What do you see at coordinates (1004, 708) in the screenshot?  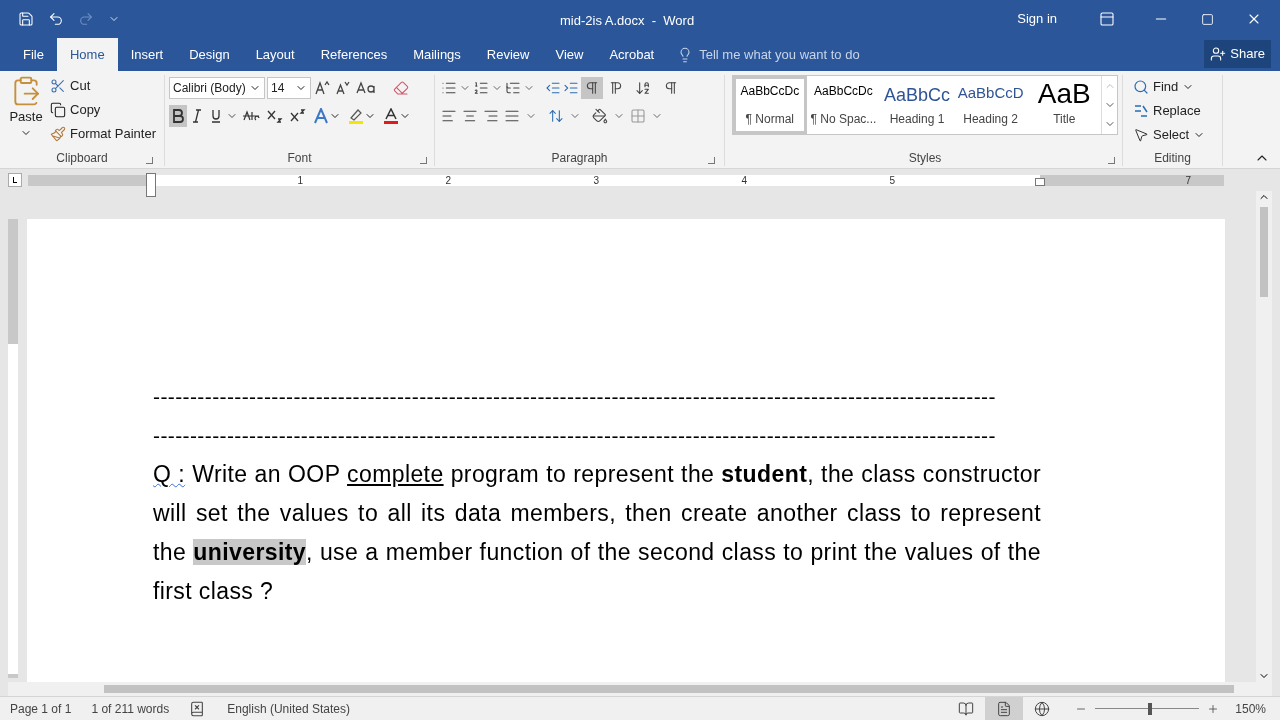 I see `view-button` at bounding box center [1004, 708].